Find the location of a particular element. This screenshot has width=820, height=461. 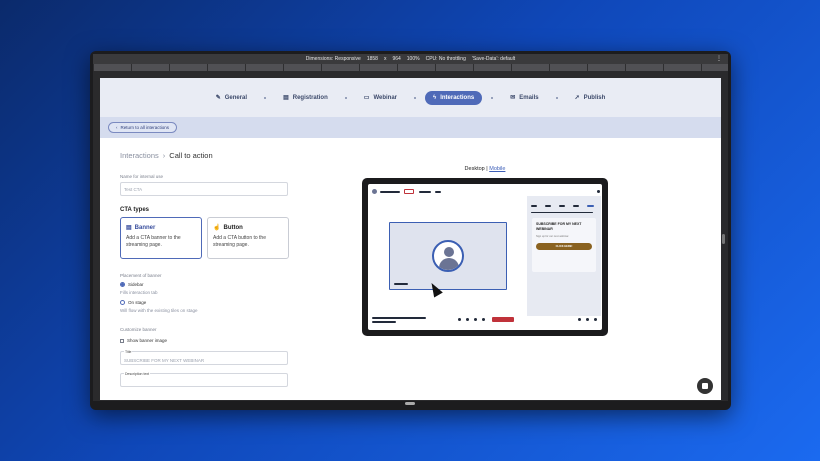

preview-meta-bar is located at coordinates (425, 192).